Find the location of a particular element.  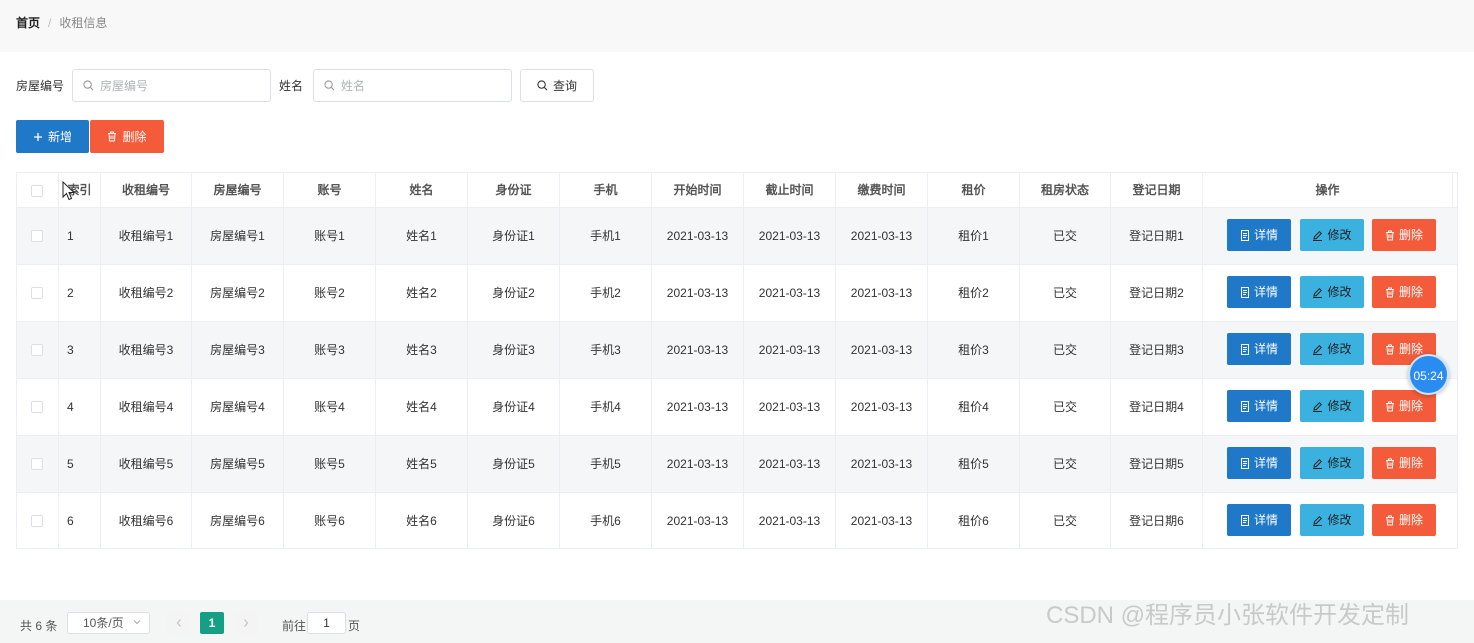

cell-register-date: 登记日期5 is located at coordinates (1157, 464).